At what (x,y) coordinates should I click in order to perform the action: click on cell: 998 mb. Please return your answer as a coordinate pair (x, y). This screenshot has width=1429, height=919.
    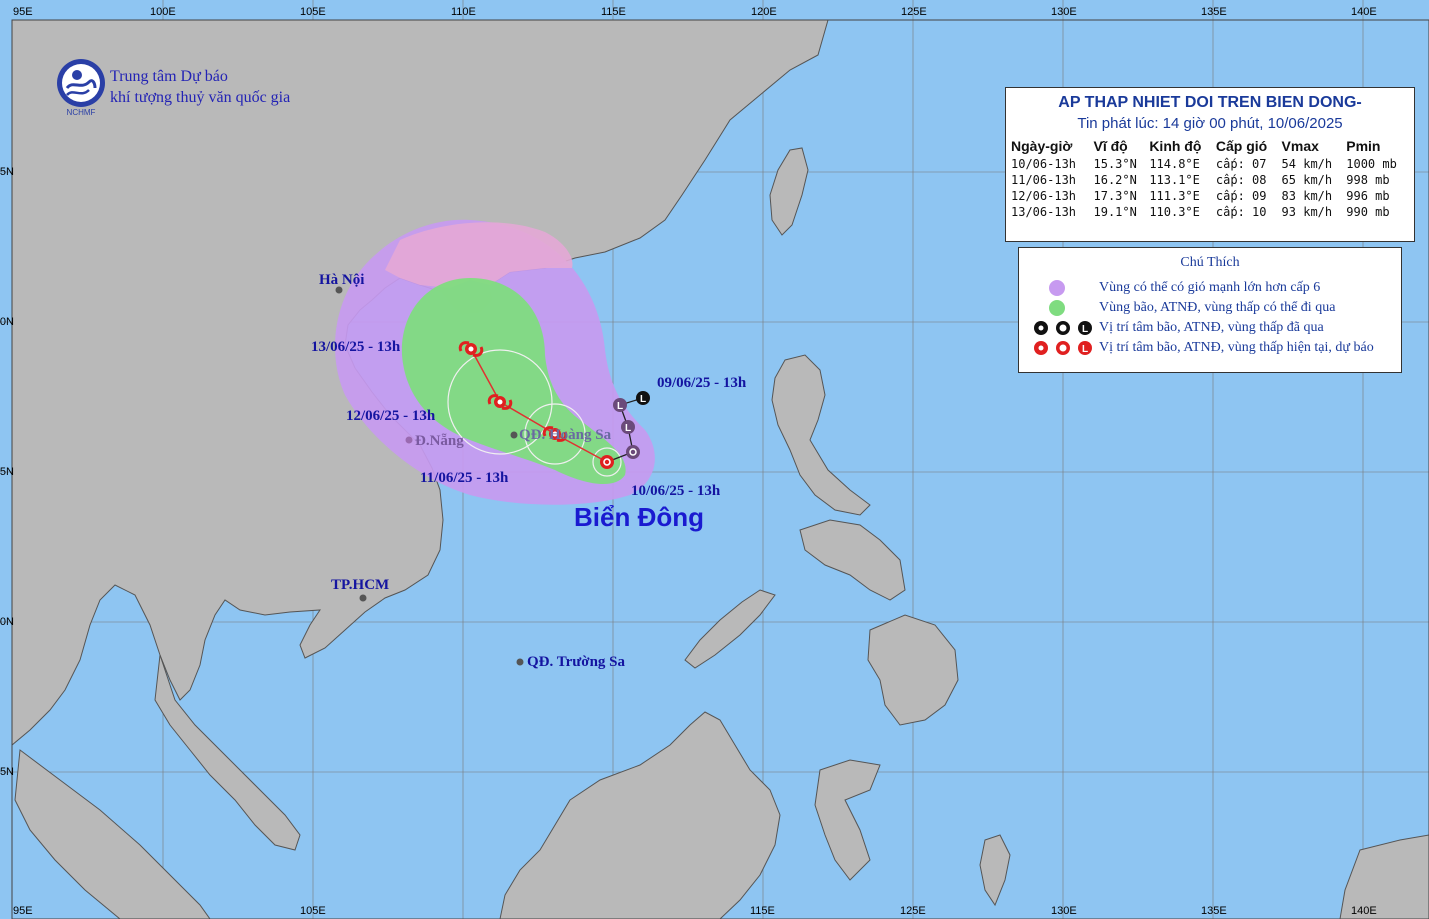
    Looking at the image, I should click on (1368, 180).